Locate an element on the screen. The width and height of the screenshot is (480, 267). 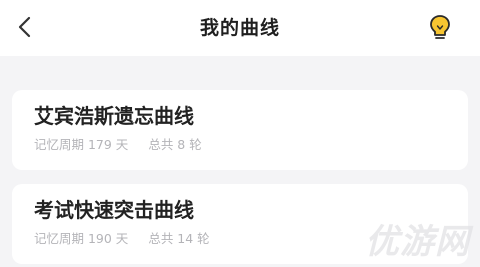
memory-cycle-text: 记忆周期 179 天 is located at coordinates (81, 144).